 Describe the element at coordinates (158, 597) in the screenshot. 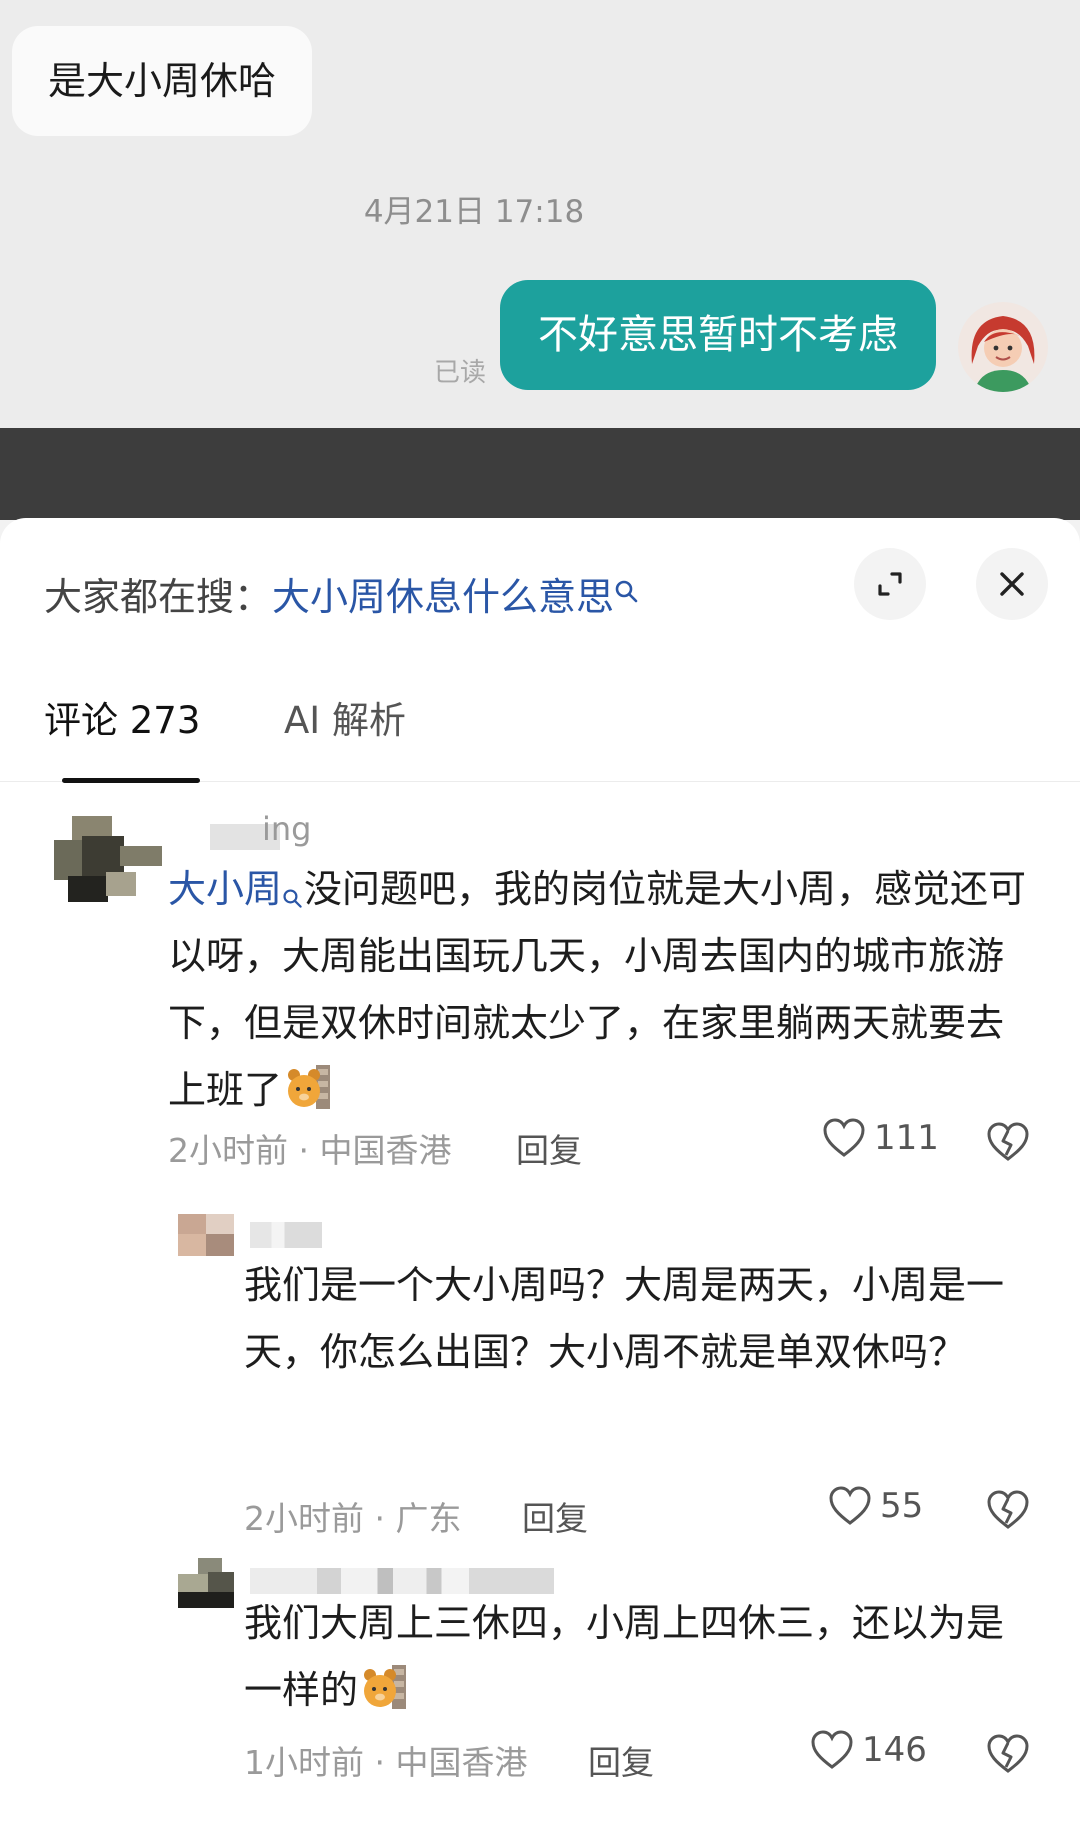

I see `trending-search-prefix: 大家都在搜：` at that location.